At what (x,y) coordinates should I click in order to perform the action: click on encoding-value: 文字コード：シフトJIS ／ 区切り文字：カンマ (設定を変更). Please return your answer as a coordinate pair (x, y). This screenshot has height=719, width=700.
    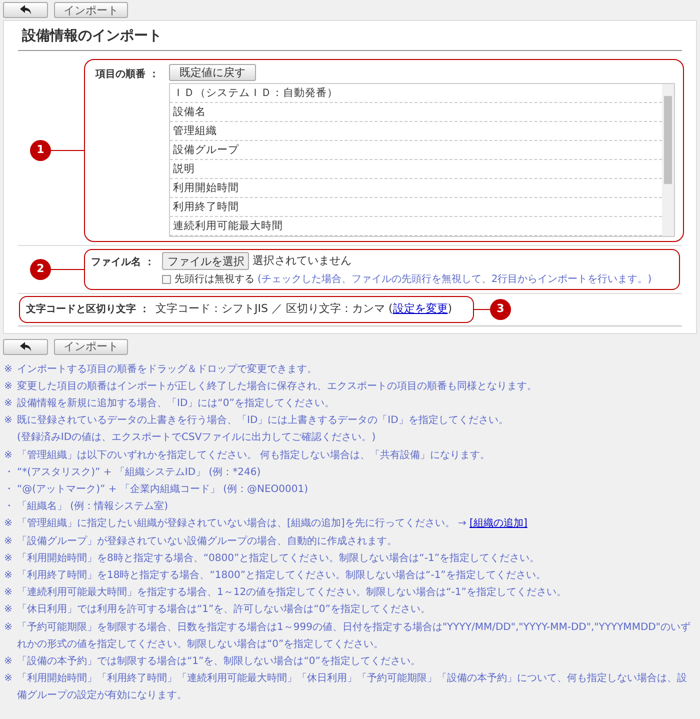
    Looking at the image, I should click on (303, 309).